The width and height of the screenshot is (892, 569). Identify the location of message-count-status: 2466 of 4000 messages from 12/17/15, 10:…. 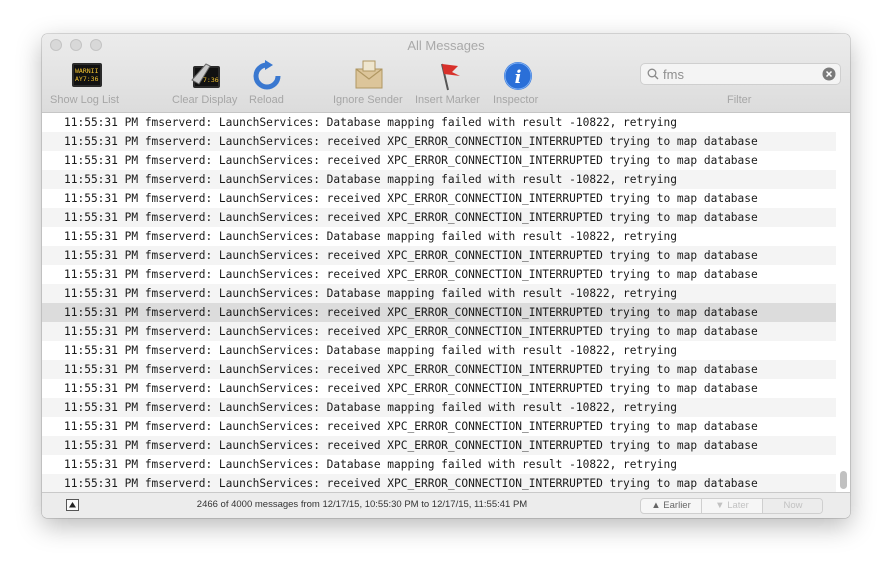
(362, 504).